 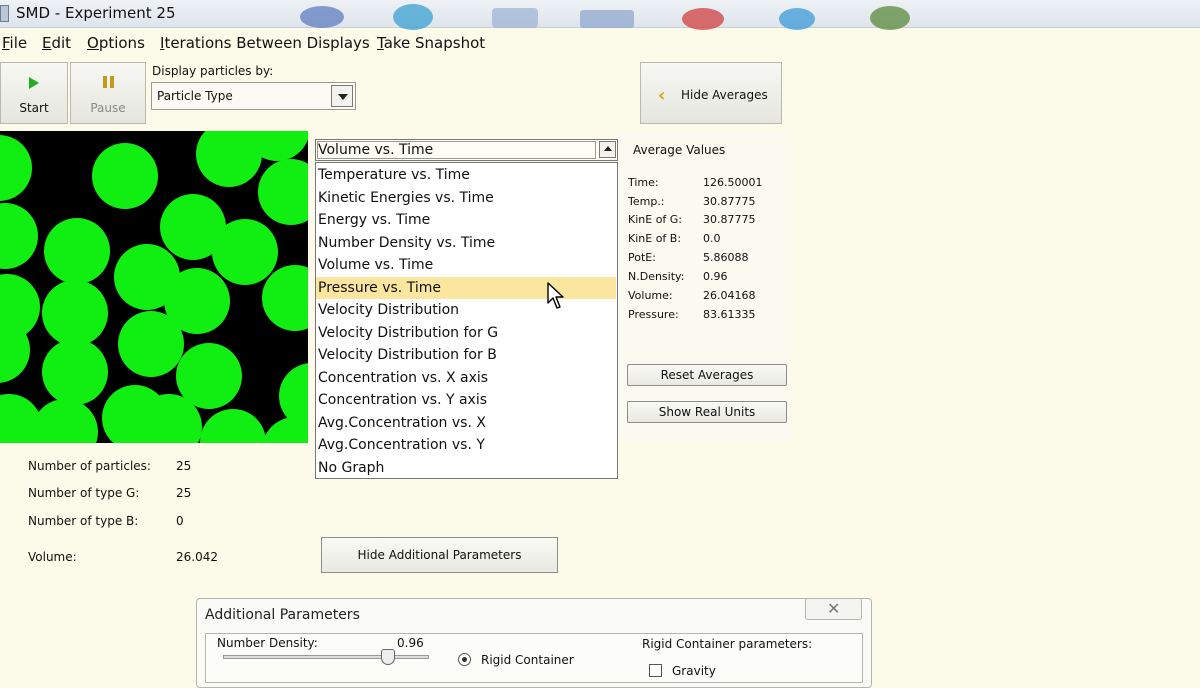 I want to click on graph-option: Velocity Distribution, so click(x=466, y=310).